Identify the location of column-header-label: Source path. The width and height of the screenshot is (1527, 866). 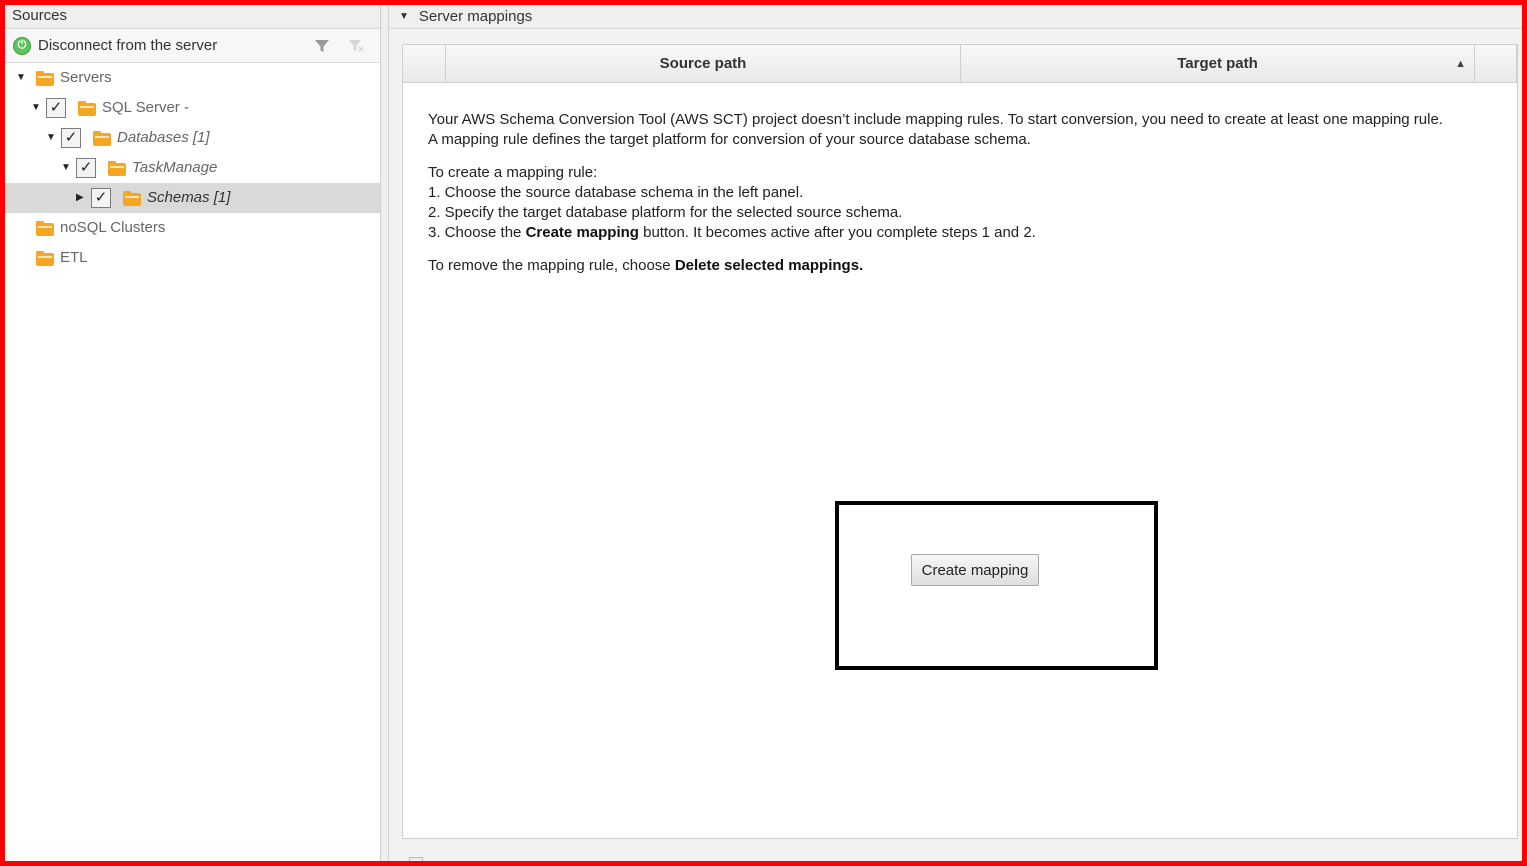
(703, 63).